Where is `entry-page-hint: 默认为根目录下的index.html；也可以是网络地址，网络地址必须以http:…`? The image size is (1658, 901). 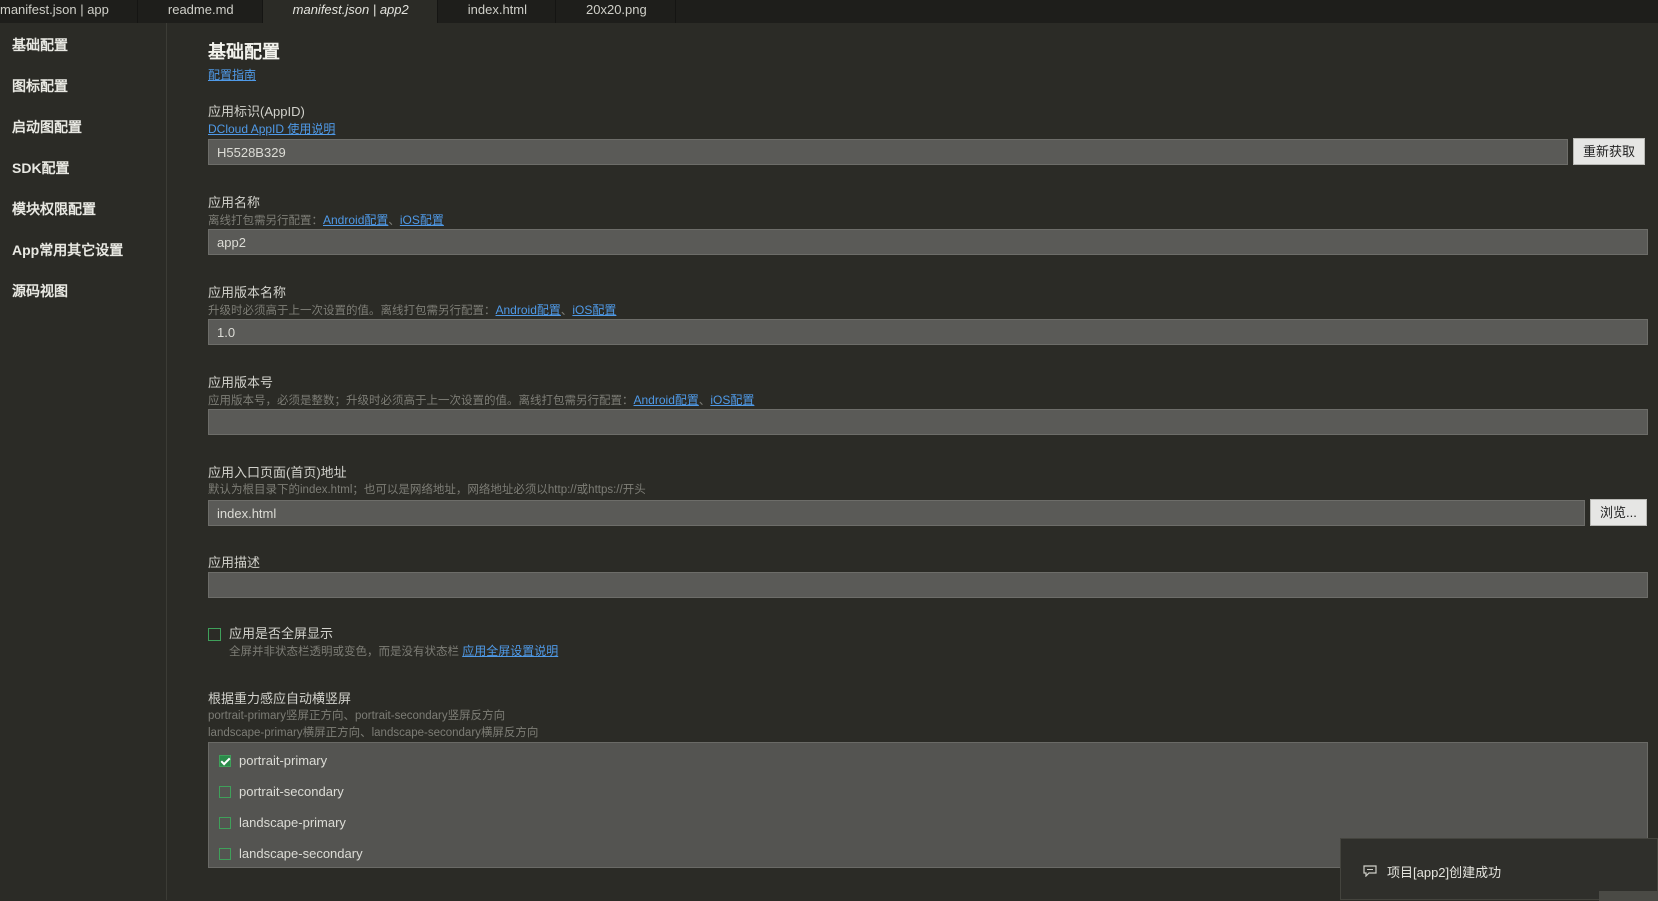 entry-page-hint: 默认为根目录下的index.html；也可以是网络地址，网络地址必须以http:… is located at coordinates (427, 490).